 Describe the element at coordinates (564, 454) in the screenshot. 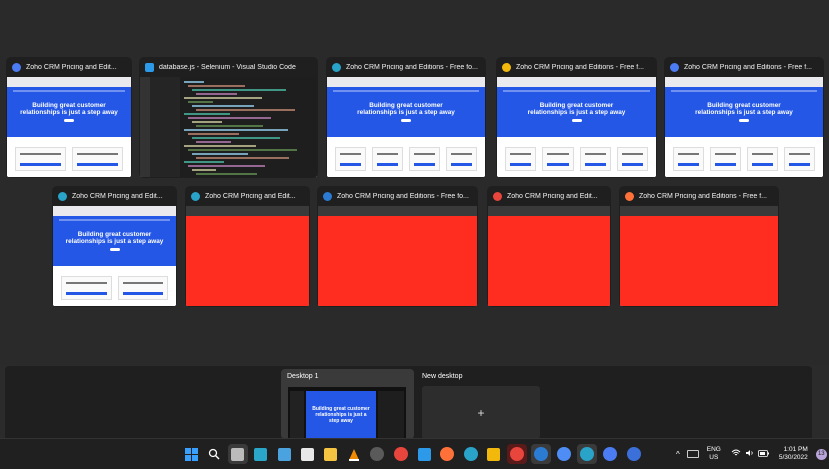

I see `edge-beta-icon` at that location.